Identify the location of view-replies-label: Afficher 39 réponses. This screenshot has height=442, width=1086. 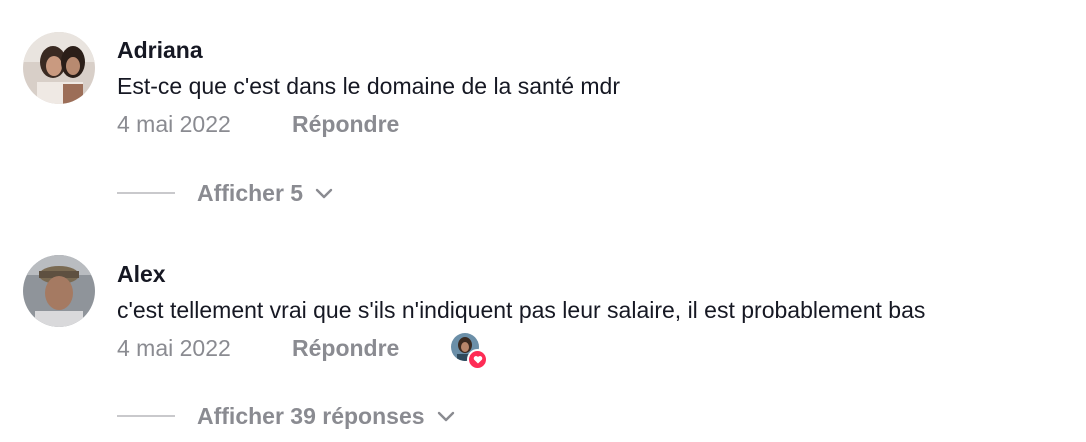
(311, 415).